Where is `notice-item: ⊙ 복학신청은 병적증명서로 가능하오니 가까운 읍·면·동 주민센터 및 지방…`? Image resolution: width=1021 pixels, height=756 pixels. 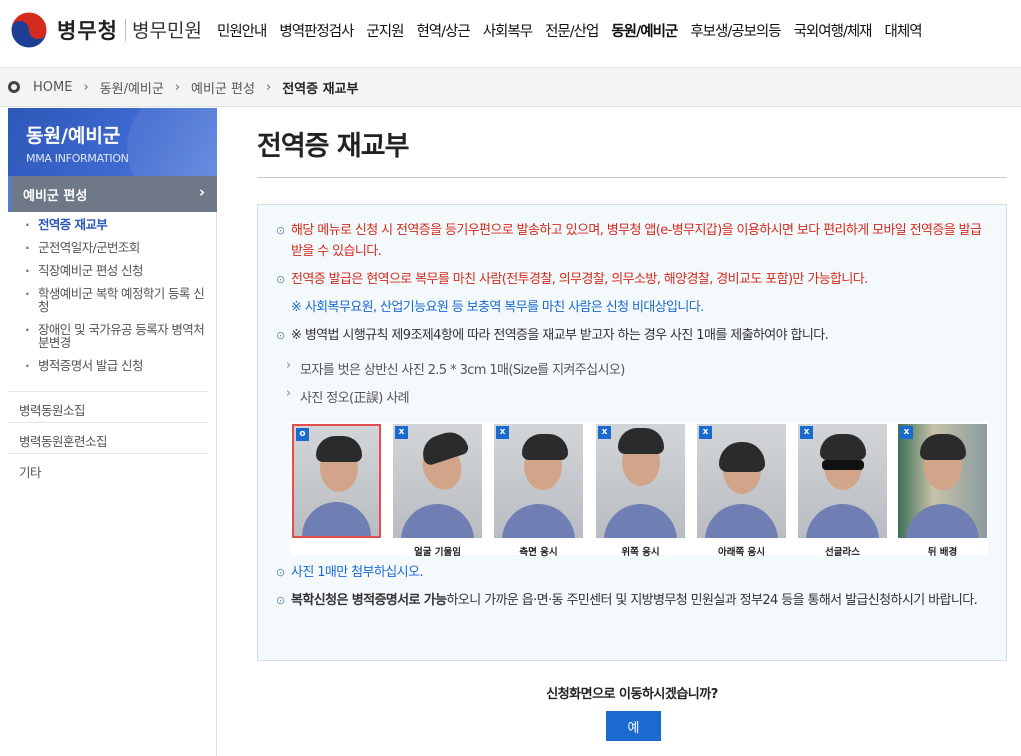
notice-item: ⊙ 복학신청은 병적증명서로 가능하오니 가까운 읍·면·동 주민센터 및 지방… is located at coordinates (636, 600).